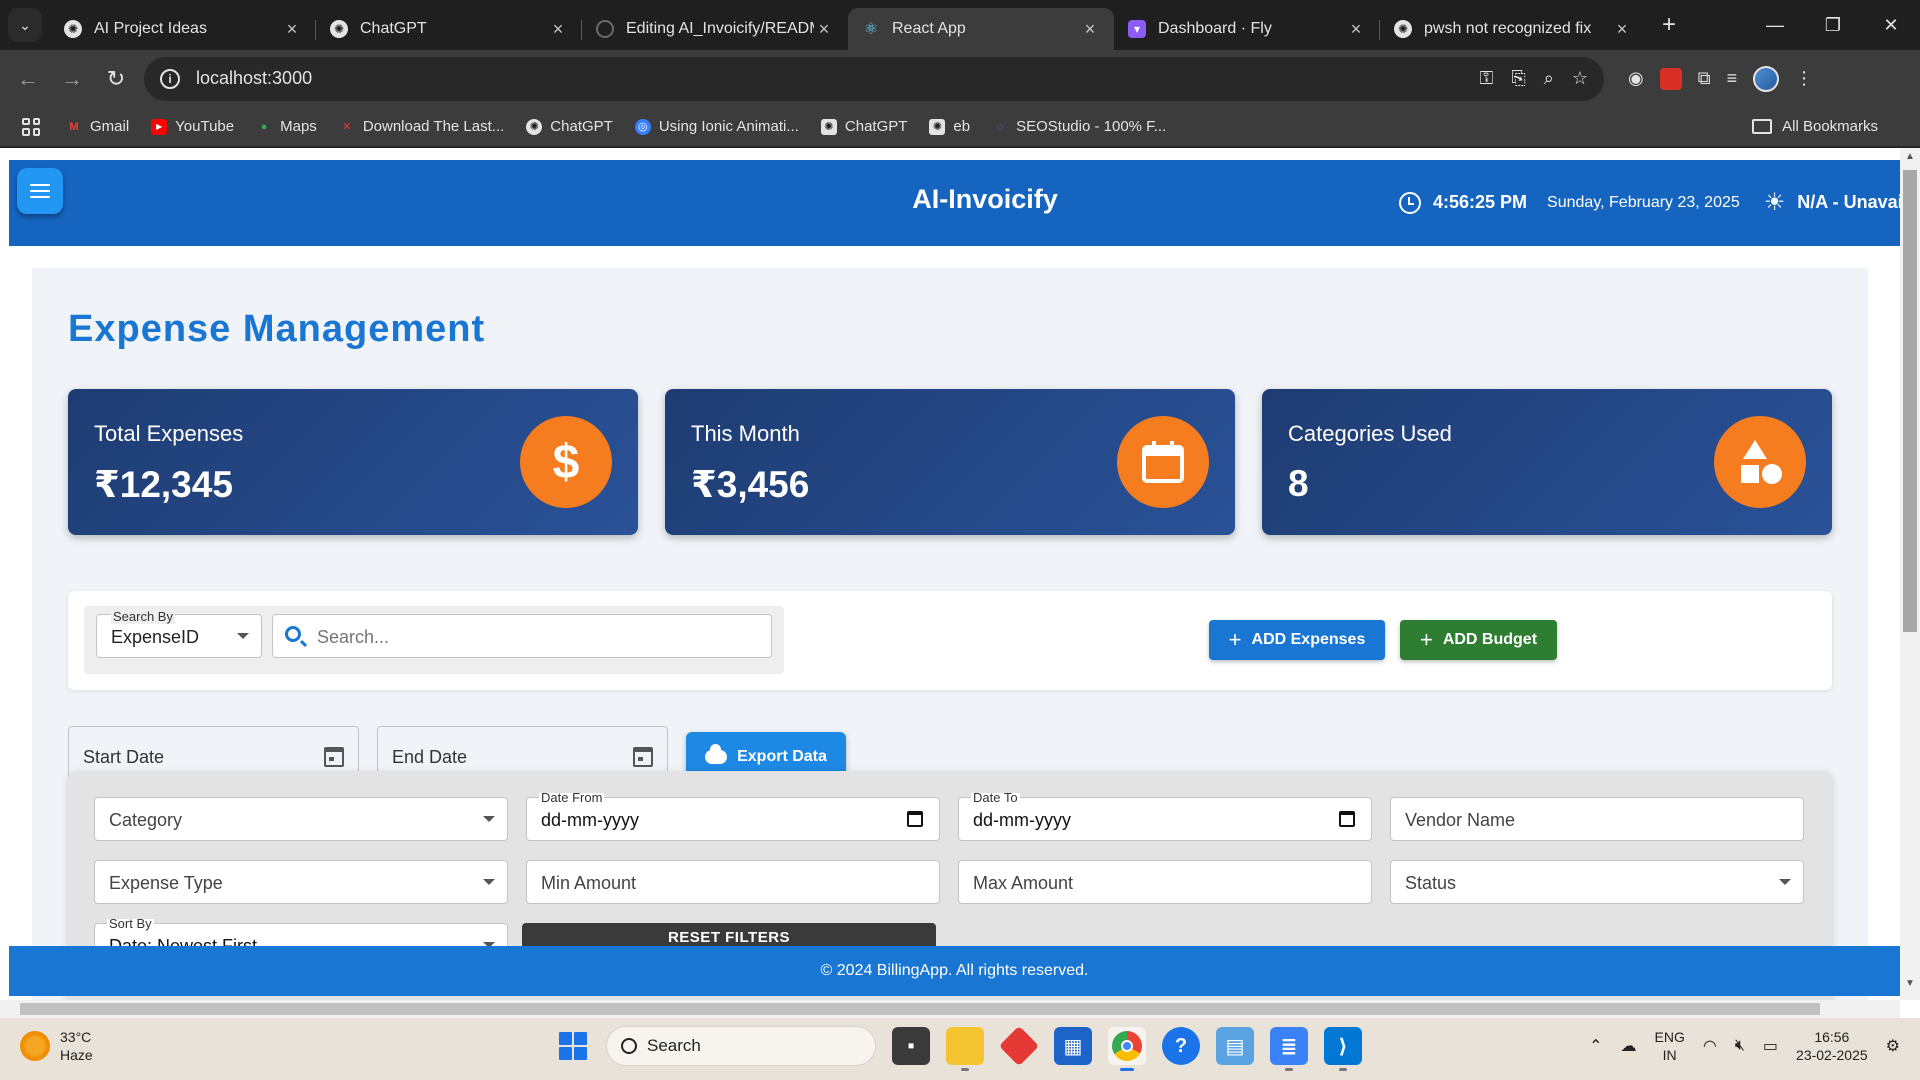  I want to click on min-amount-input: Min Amount, so click(733, 882).